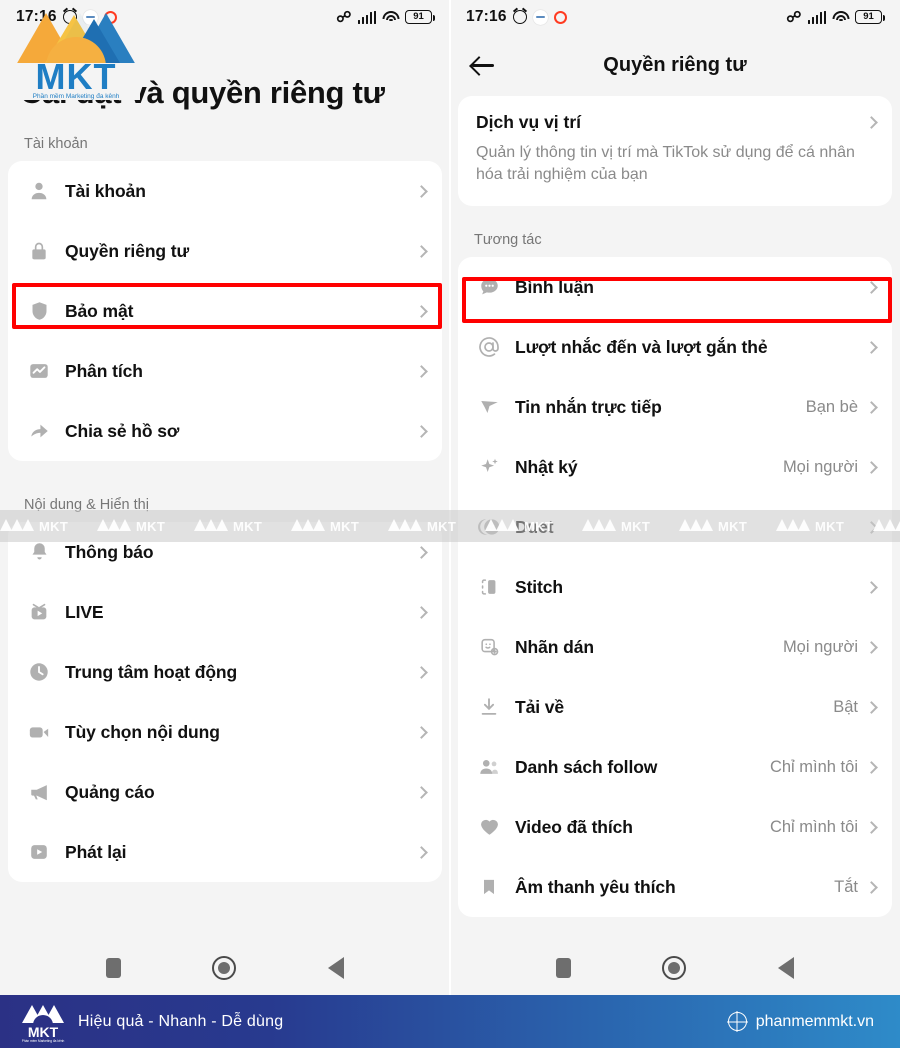 The height and width of the screenshot is (1048, 900). I want to click on list-item-label: Bình luận, so click(554, 286).